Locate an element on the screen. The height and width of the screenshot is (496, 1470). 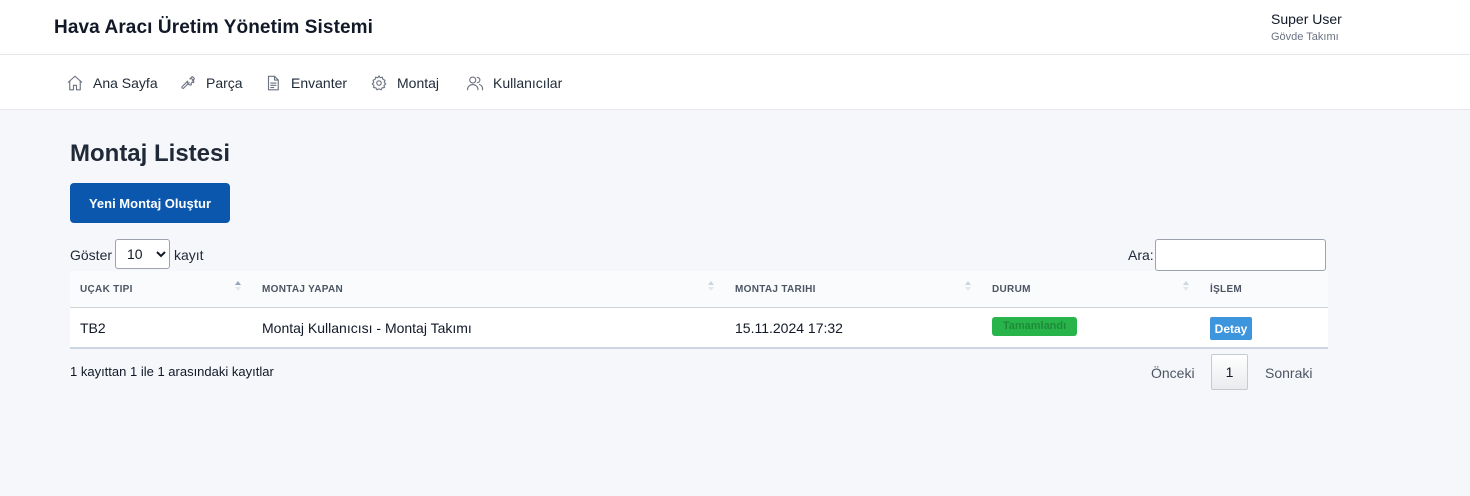
pagination-previous: Önceki is located at coordinates (1173, 373).